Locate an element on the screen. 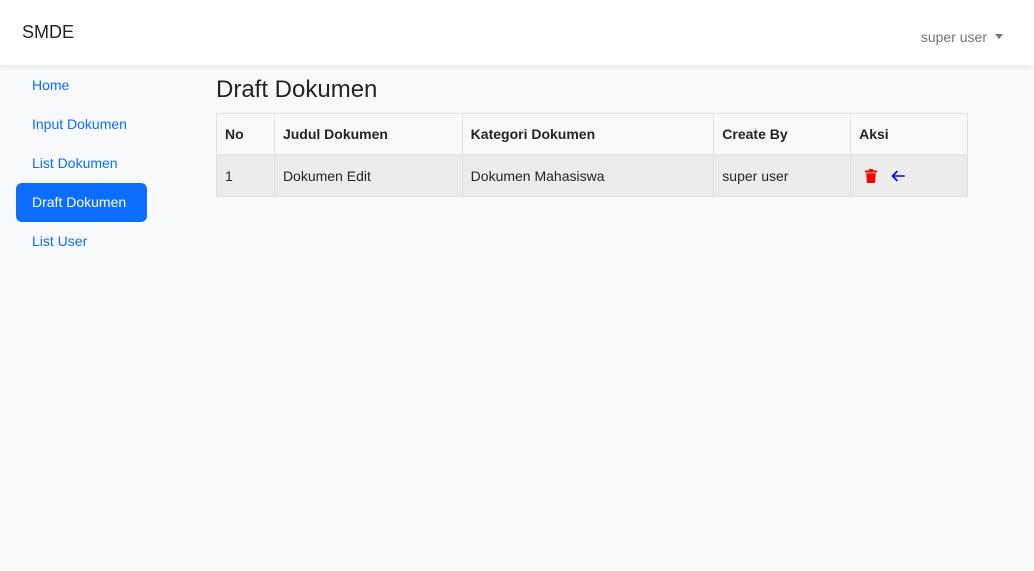 The image size is (1034, 571). trash-icon is located at coordinates (871, 175).